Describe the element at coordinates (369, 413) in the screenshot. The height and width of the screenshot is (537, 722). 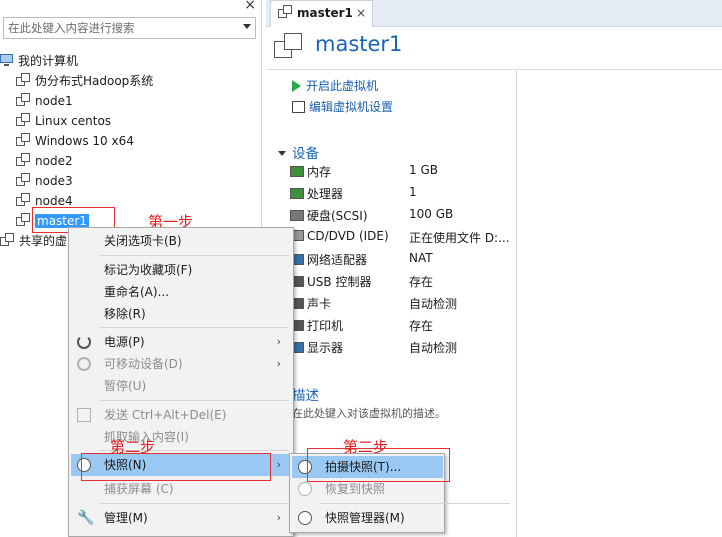
I see `description-field: 在此处键入对该虚拟机的描述。` at that location.